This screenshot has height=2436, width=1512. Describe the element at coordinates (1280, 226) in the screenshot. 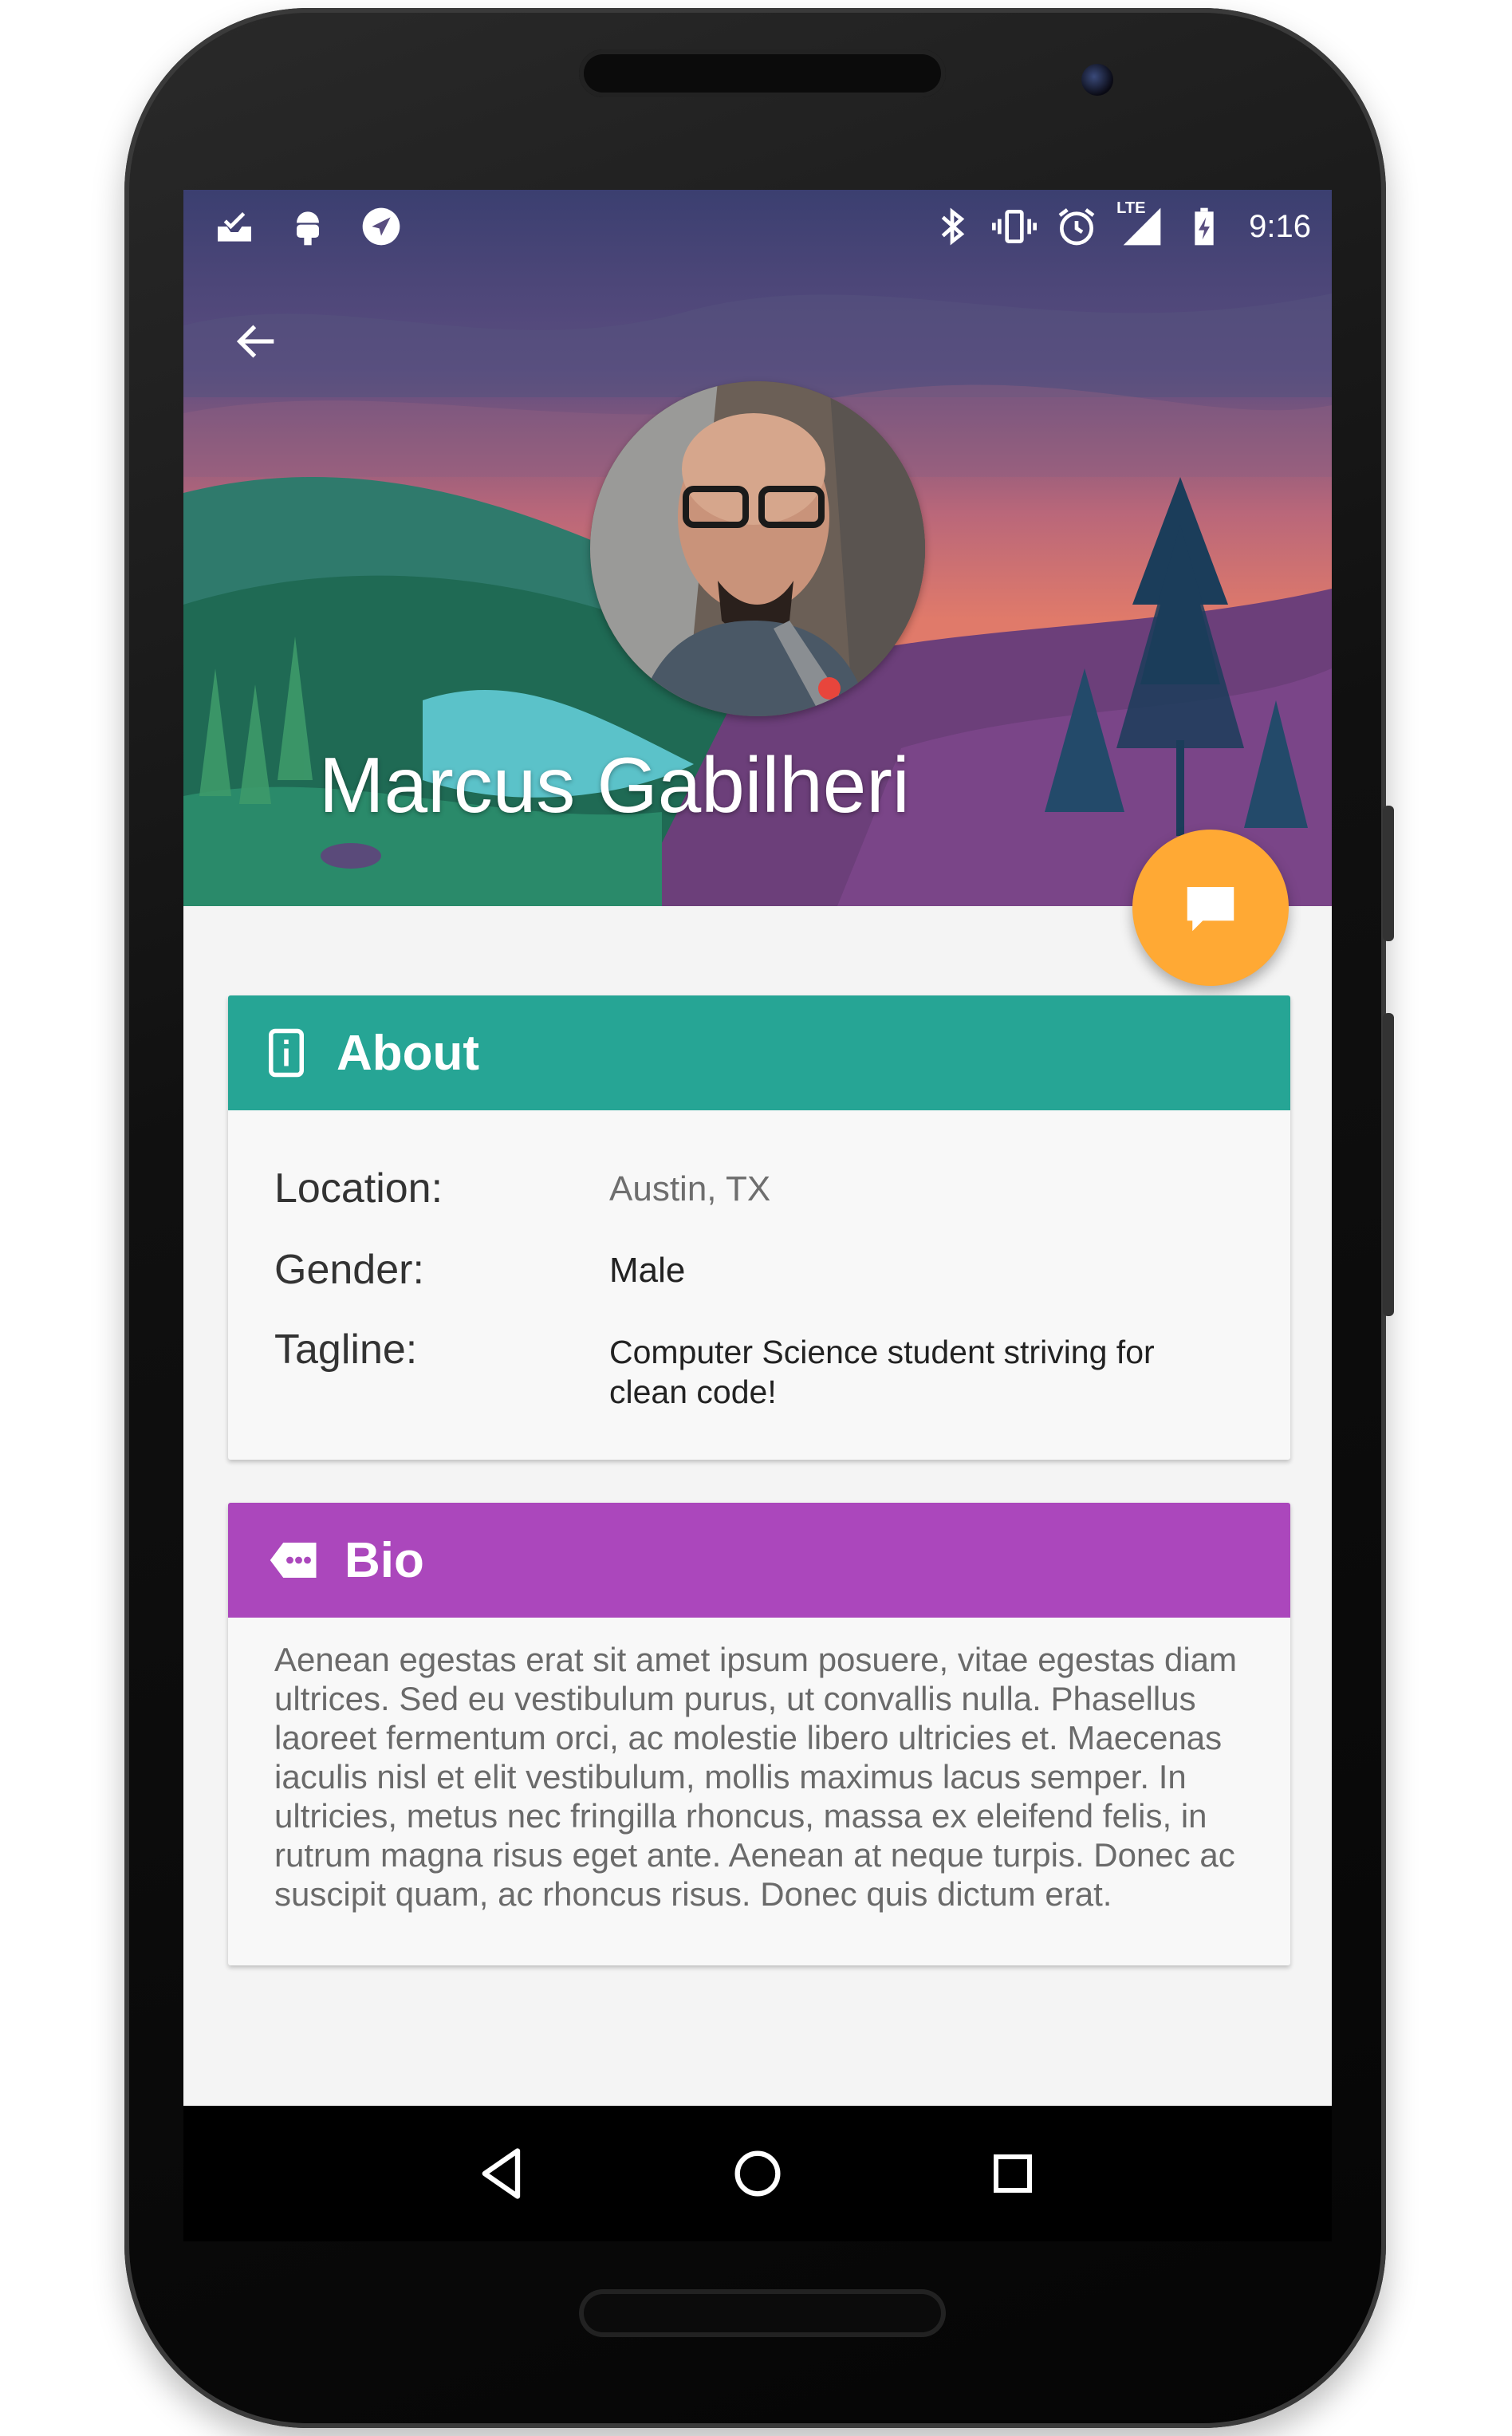

I see `status-time: 9:16` at that location.